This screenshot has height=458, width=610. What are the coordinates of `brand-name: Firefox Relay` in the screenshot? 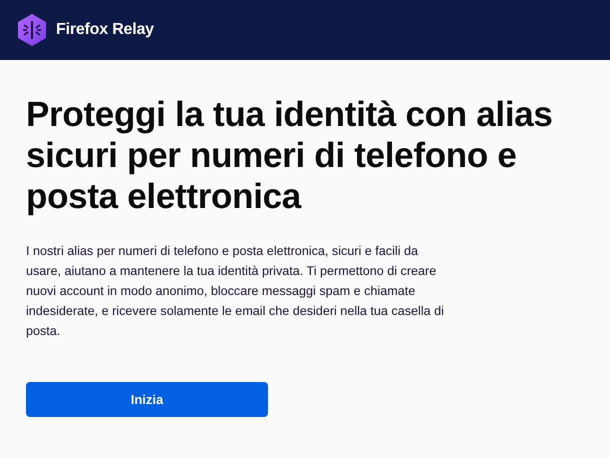 It's located at (105, 30).